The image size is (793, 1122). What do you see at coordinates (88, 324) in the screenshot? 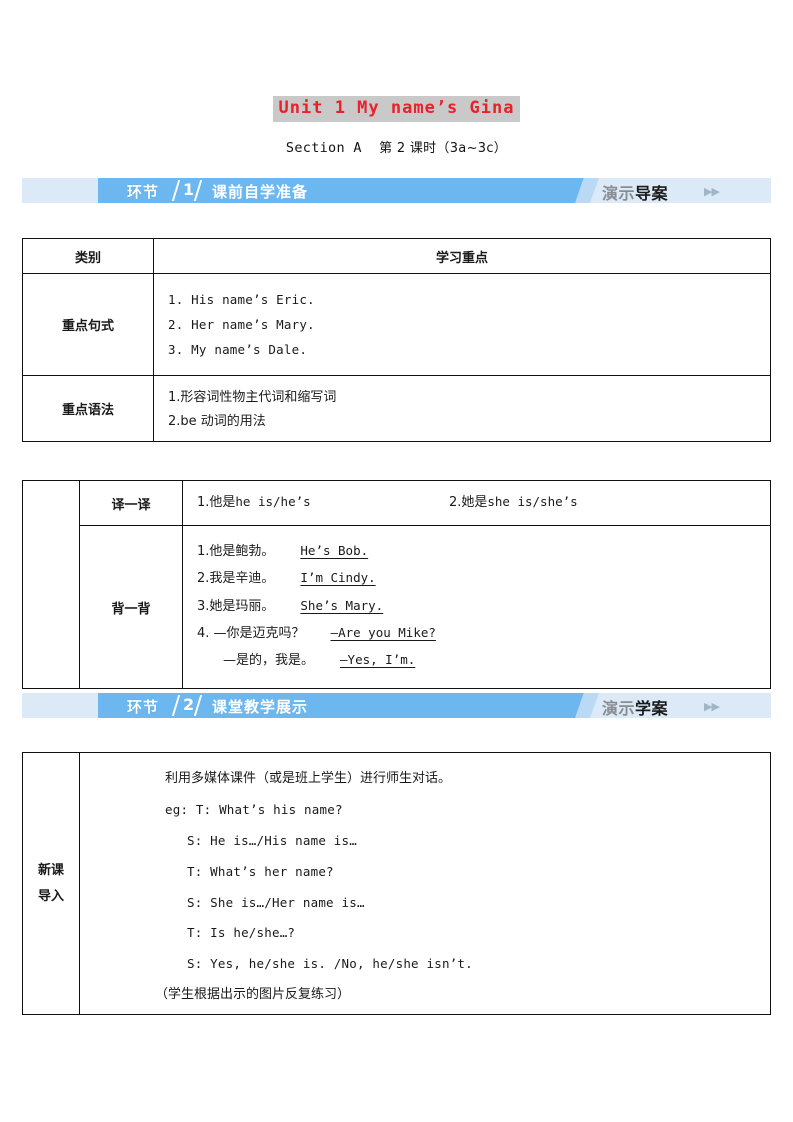
I see `focus-row-label-sentences: 重点句式` at bounding box center [88, 324].